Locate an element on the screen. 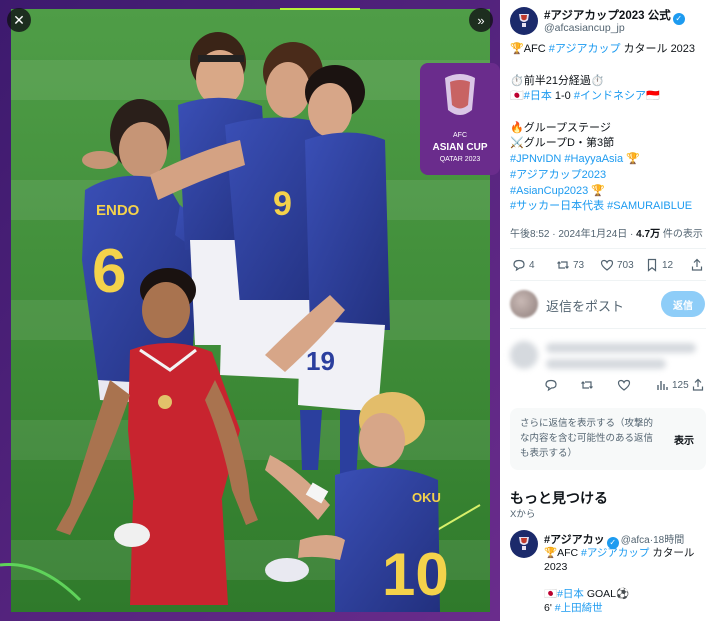 The height and width of the screenshot is (621, 714). author-avatar is located at coordinates (524, 21).